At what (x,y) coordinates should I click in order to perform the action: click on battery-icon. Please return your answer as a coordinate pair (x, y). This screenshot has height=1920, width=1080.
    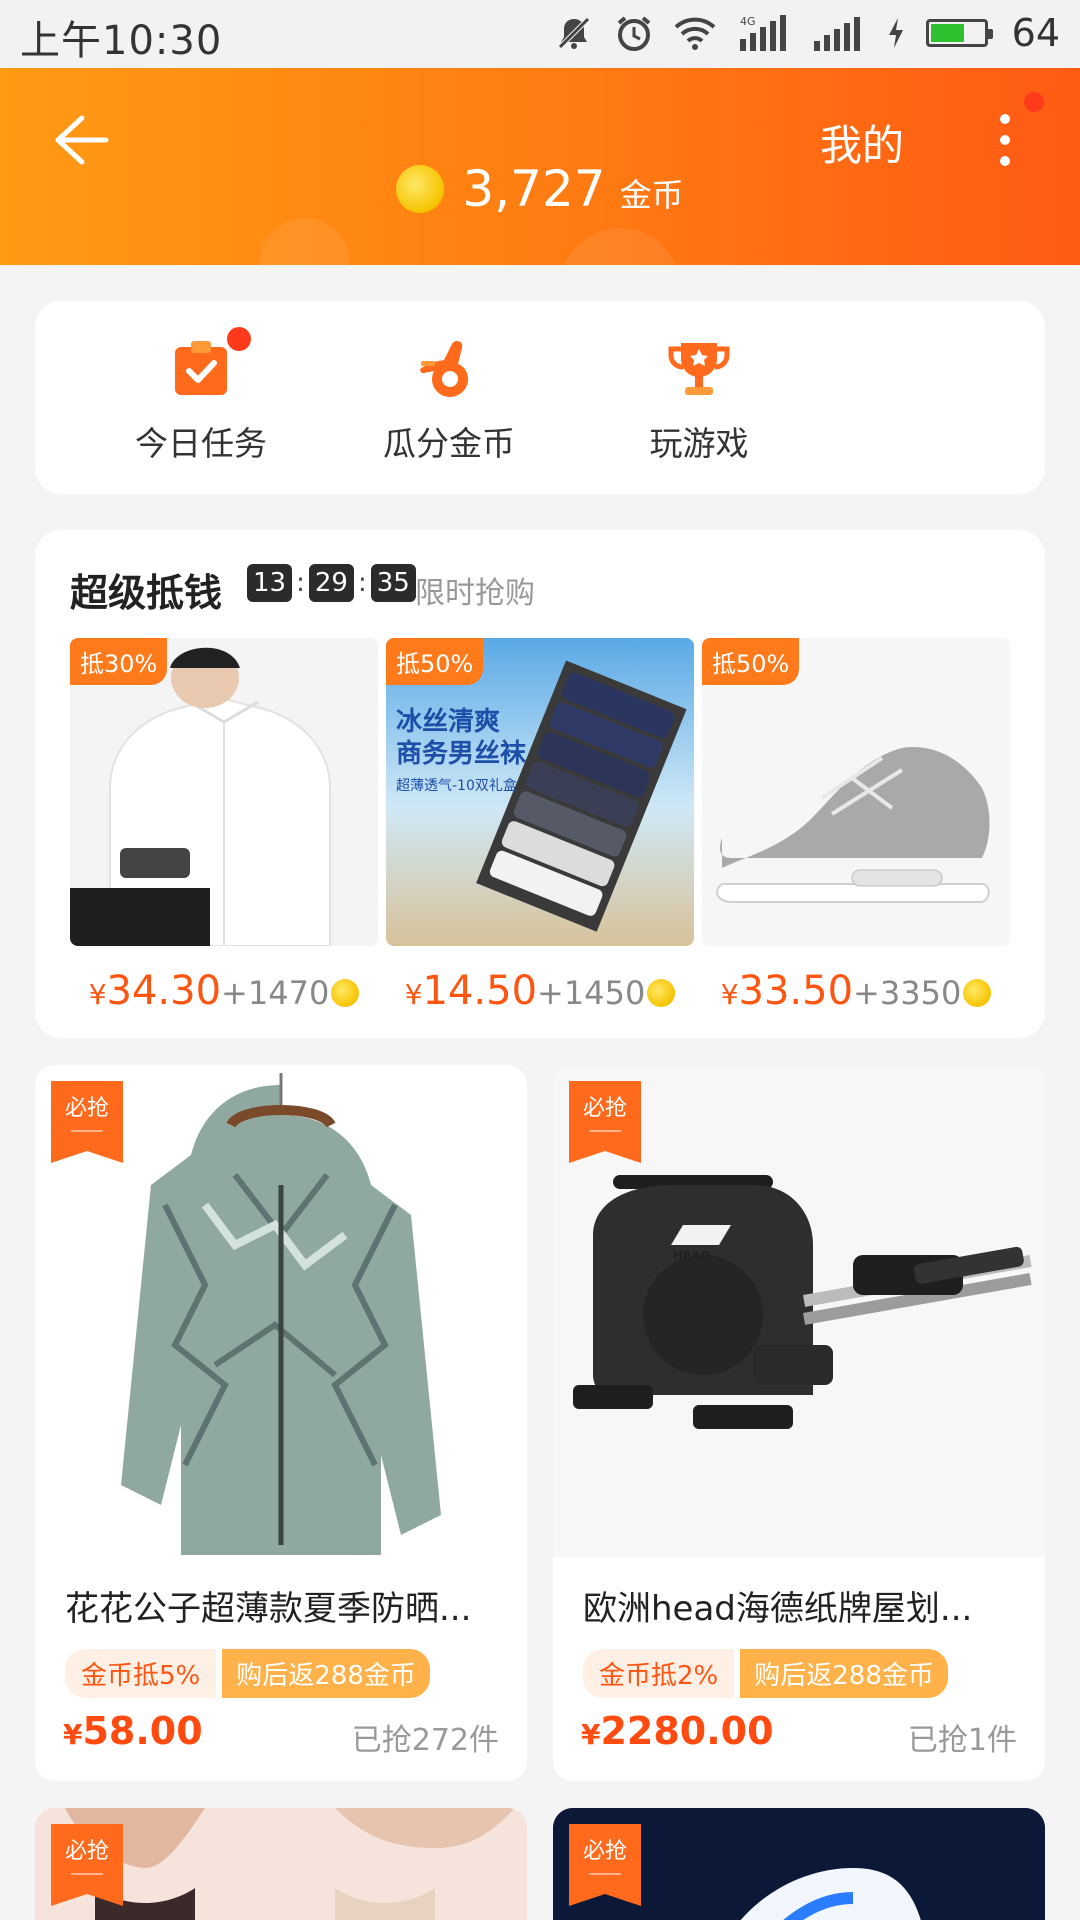
    Looking at the image, I should click on (959, 33).